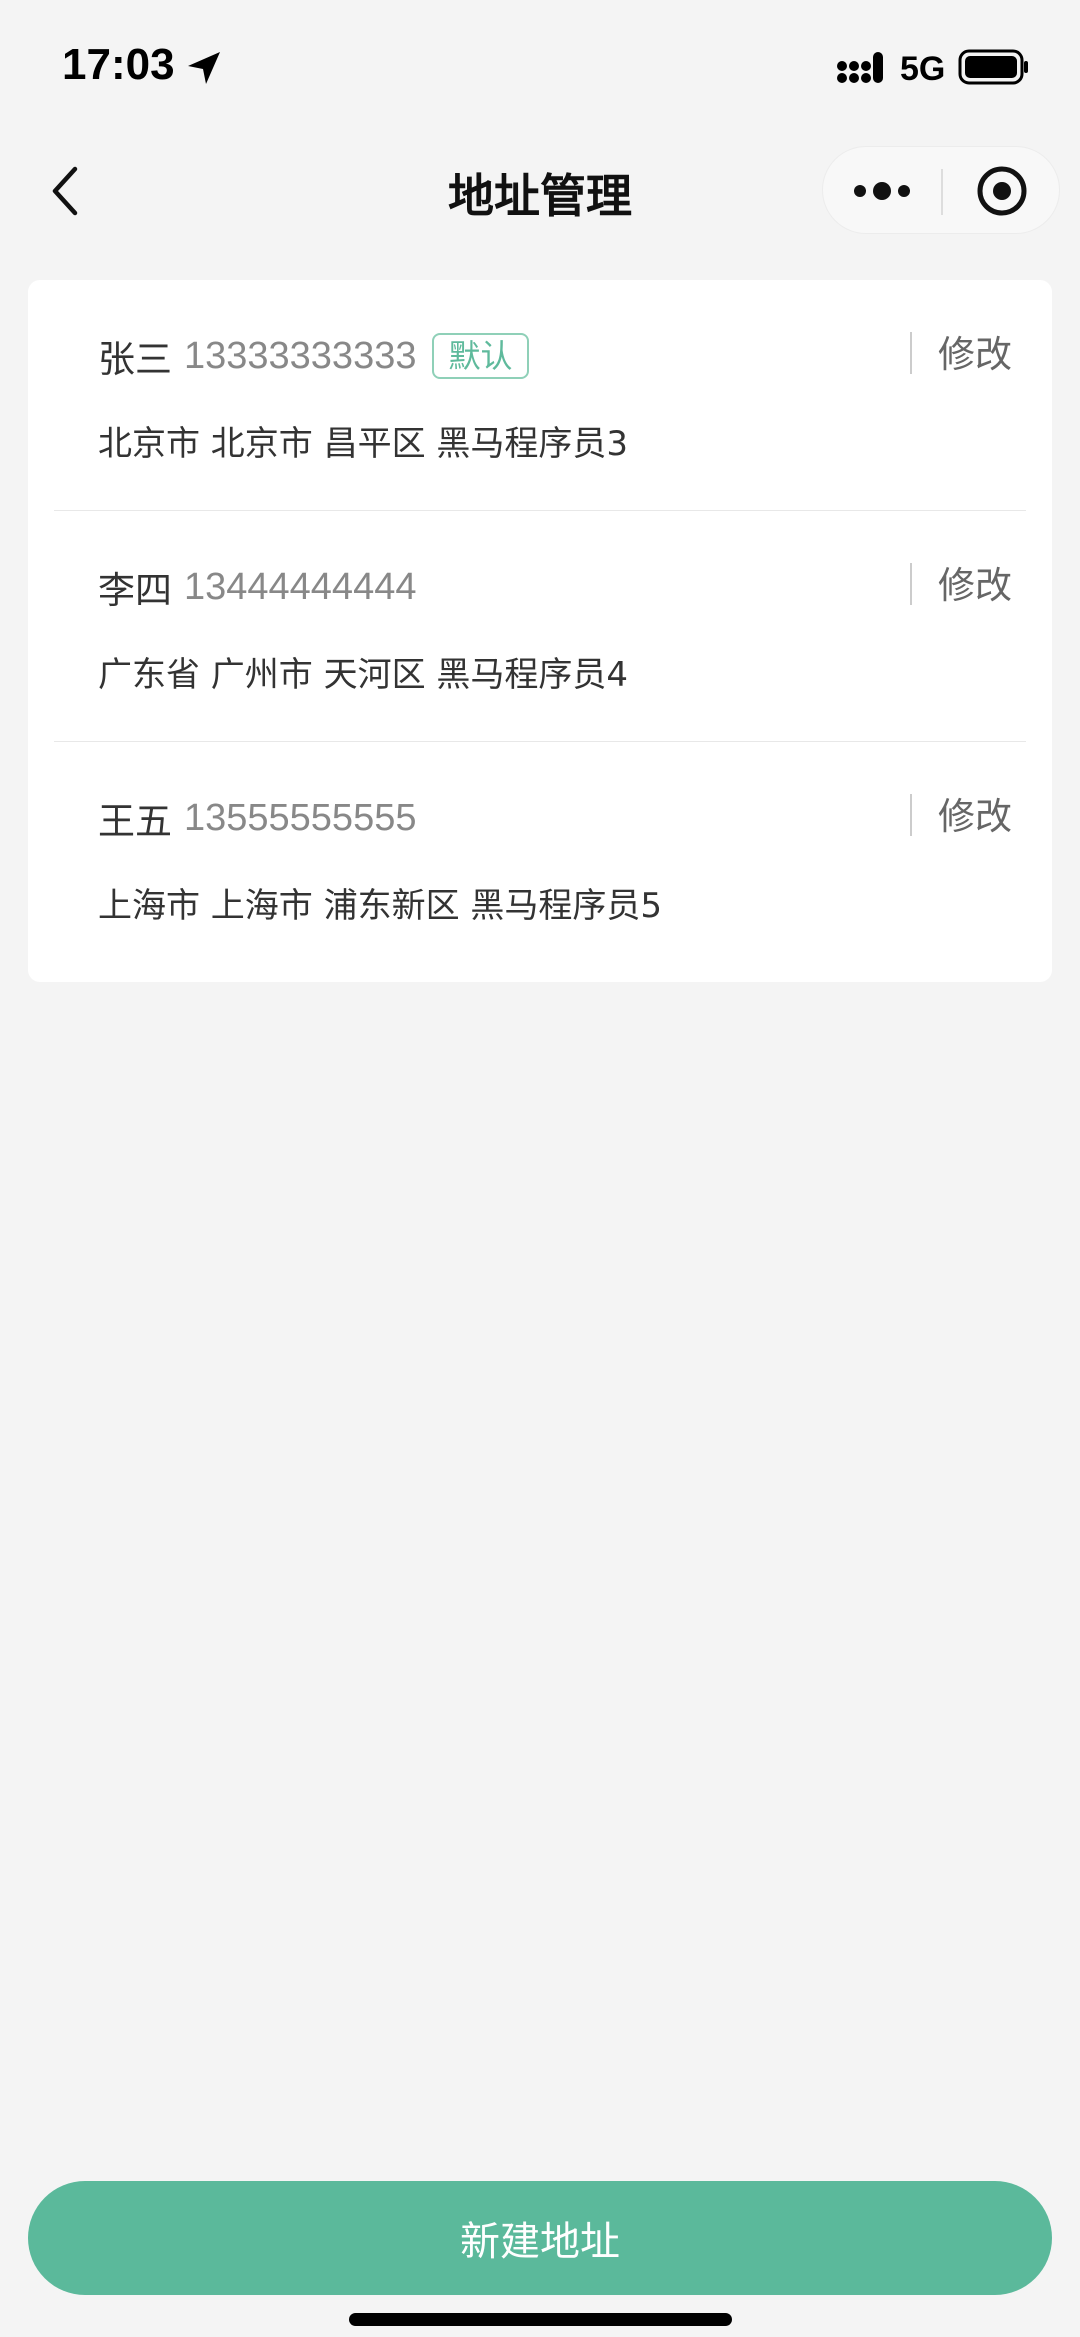 The image size is (1080, 2337). What do you see at coordinates (363, 444) in the screenshot?
I see `address-text: 北京市 北京市 昌平区 黑马程序员3` at bounding box center [363, 444].